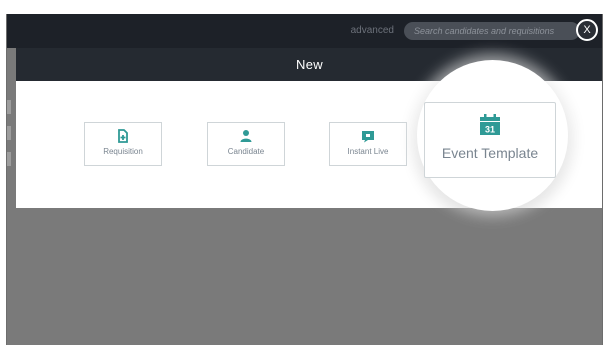 This screenshot has width=609, height=345. What do you see at coordinates (490, 140) in the screenshot?
I see `new-event-template-tile: 31 Event Template` at bounding box center [490, 140].